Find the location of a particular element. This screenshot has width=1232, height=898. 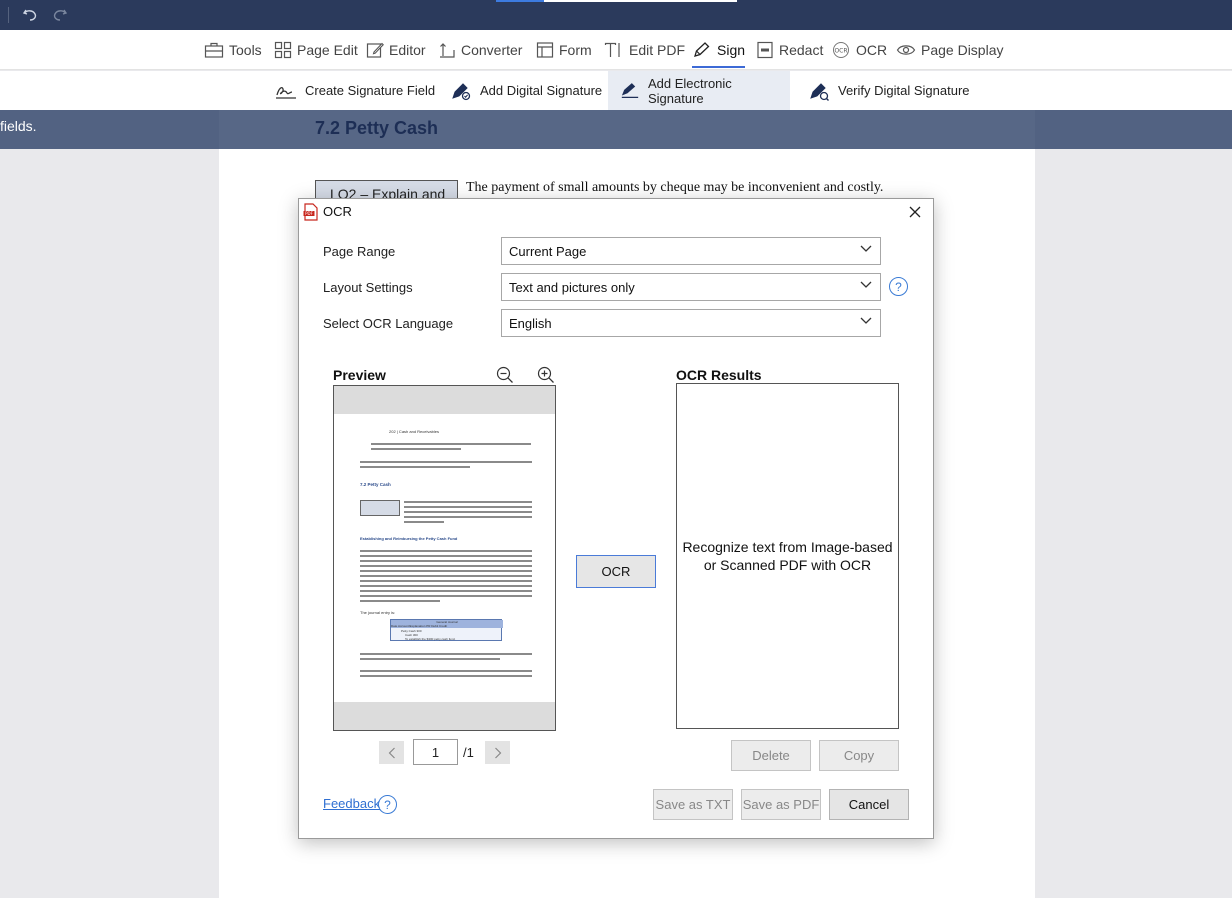

toolbar-form: Form is located at coordinates (564, 50).